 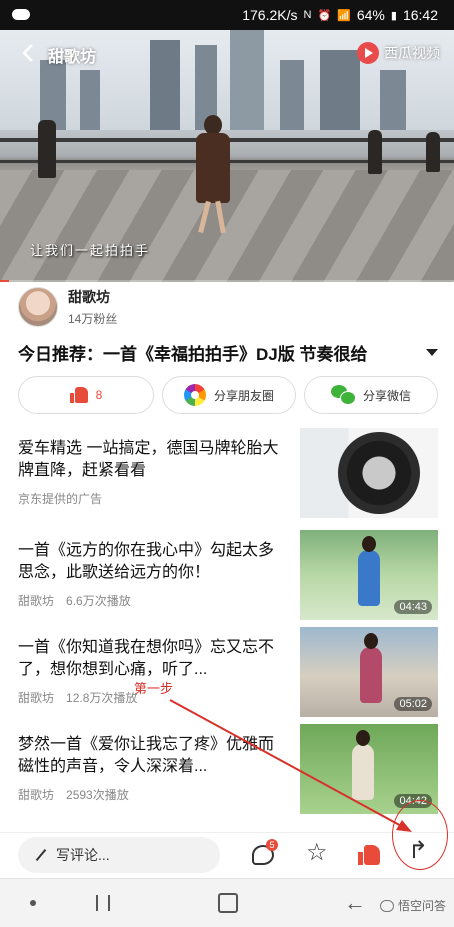 I want to click on video-title-row: 今日推荐：一首《幸福拍拍手》DJ版 节奏很给, so click(x=228, y=352).